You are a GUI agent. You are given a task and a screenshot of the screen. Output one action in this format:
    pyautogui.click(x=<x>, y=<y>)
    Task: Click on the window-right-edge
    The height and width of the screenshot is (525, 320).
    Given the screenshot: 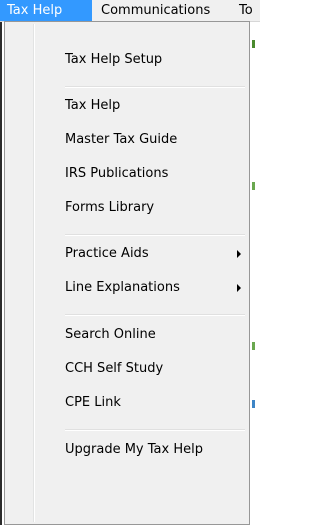 What is the action you would take?
    pyautogui.click(x=255, y=273)
    